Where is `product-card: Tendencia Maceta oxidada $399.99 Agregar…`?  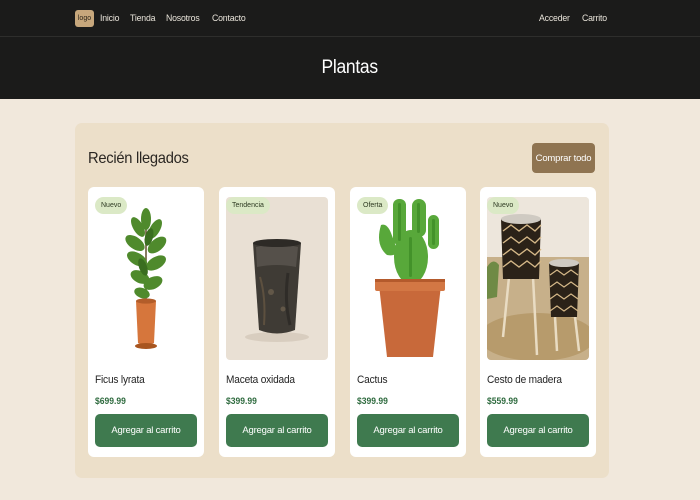 product-card: Tendencia Maceta oxidada $399.99 Agregar… is located at coordinates (277, 322).